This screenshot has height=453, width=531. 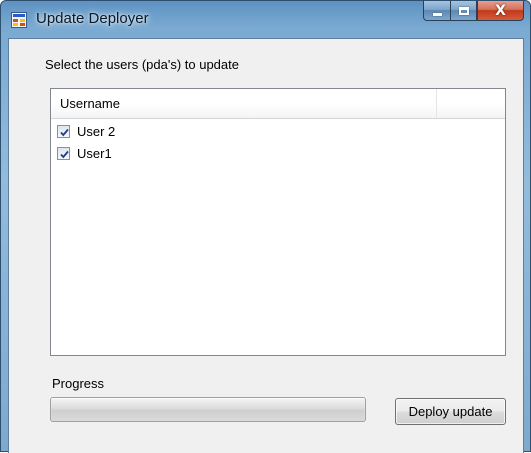 I want to click on list-item: User1, so click(x=84, y=153).